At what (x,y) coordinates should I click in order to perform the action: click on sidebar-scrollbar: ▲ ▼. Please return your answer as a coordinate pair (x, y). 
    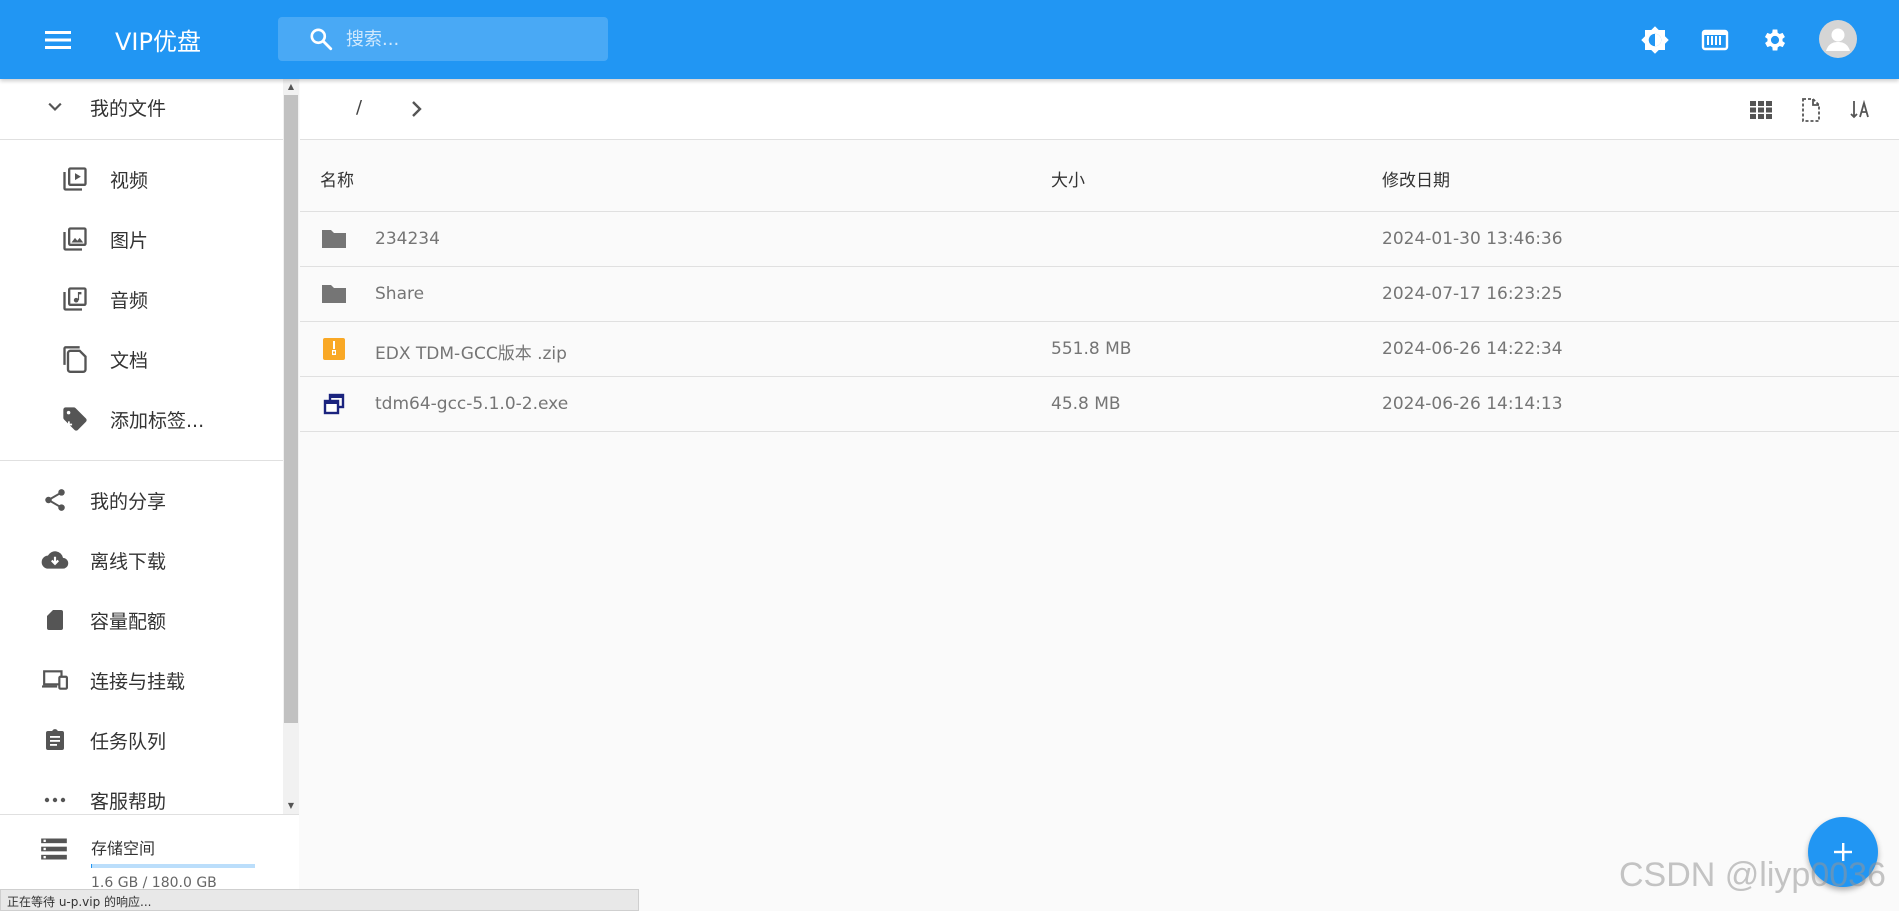
    Looking at the image, I should click on (291, 446).